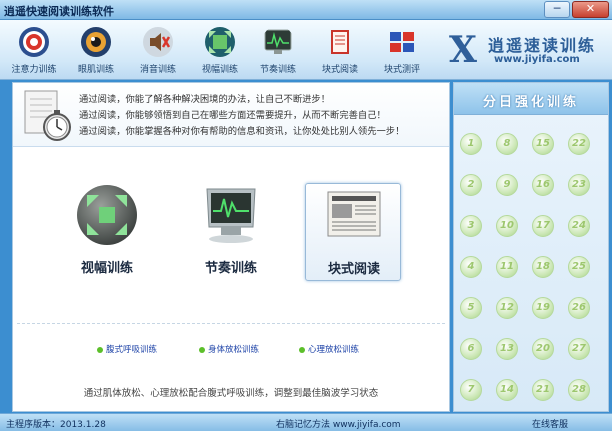 The width and height of the screenshot is (612, 431). I want to click on website-link: 右脑记忆方法 www.jiyifa.com, so click(338, 423).